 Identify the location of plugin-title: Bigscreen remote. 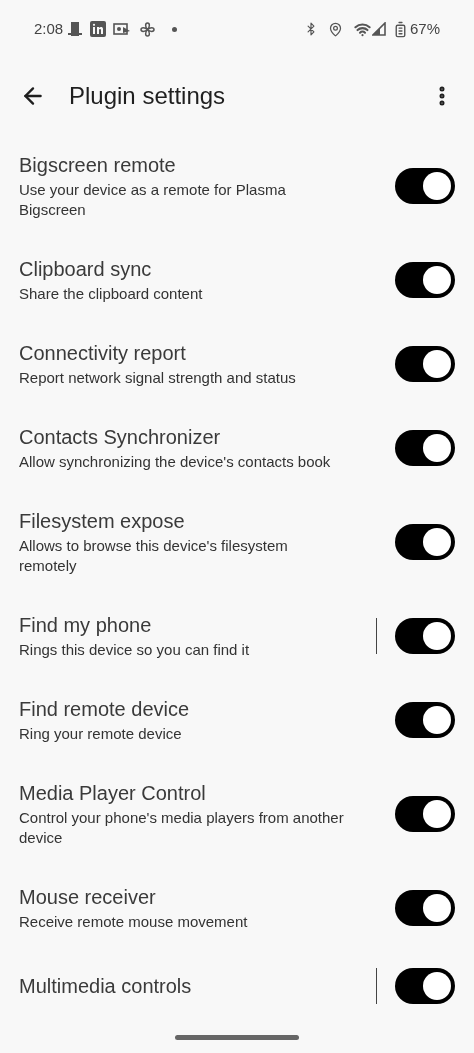
(98, 165).